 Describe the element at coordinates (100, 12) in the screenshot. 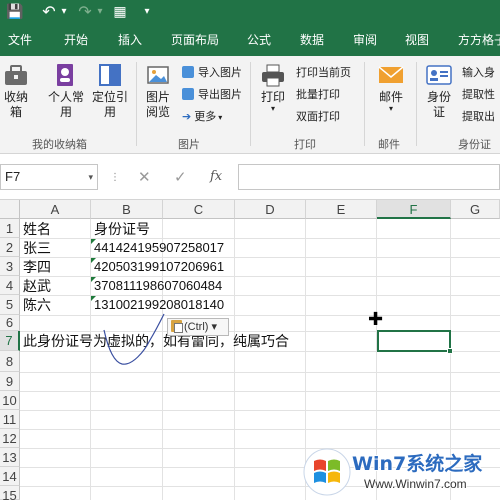

I see `redo-dropdown-icon: ▾` at that location.